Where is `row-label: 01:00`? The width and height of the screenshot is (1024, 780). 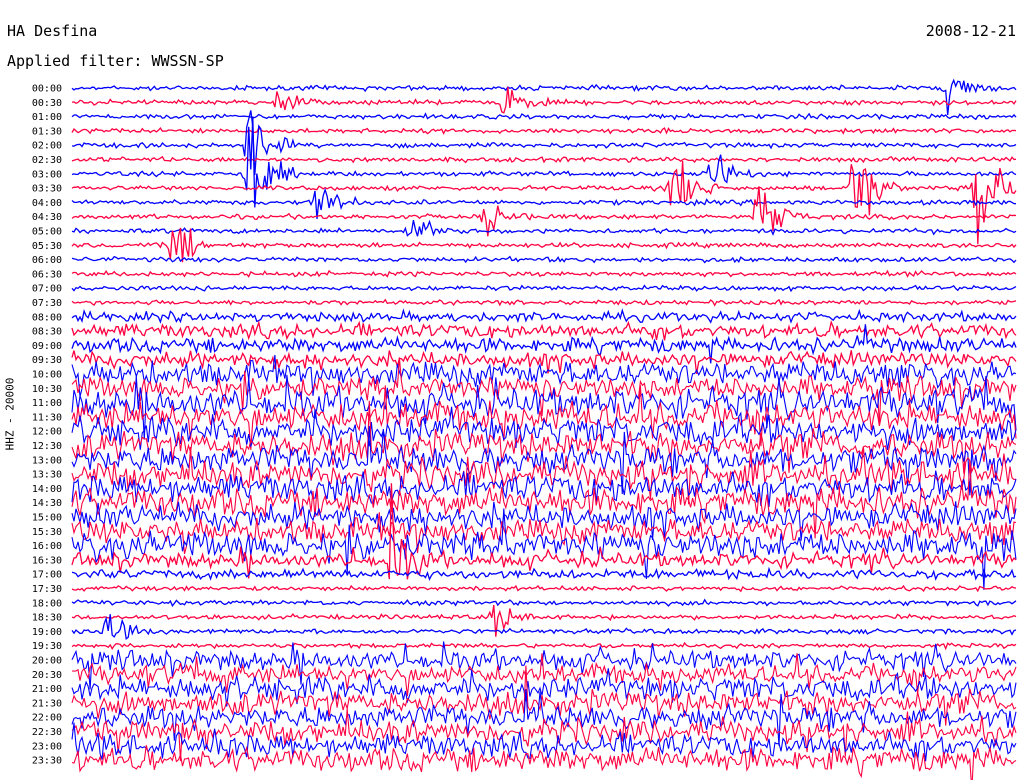
row-label: 01:00 is located at coordinates (47, 117).